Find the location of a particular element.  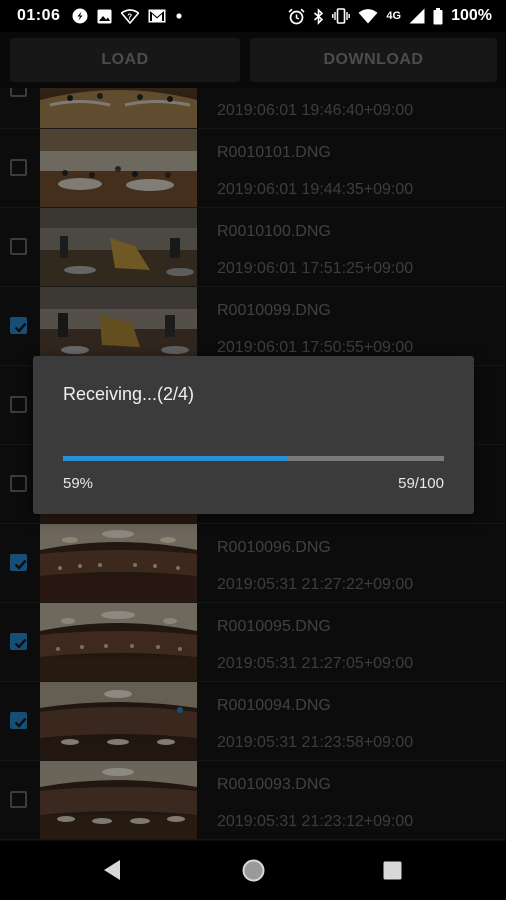

dot-icon is located at coordinates (179, 16).